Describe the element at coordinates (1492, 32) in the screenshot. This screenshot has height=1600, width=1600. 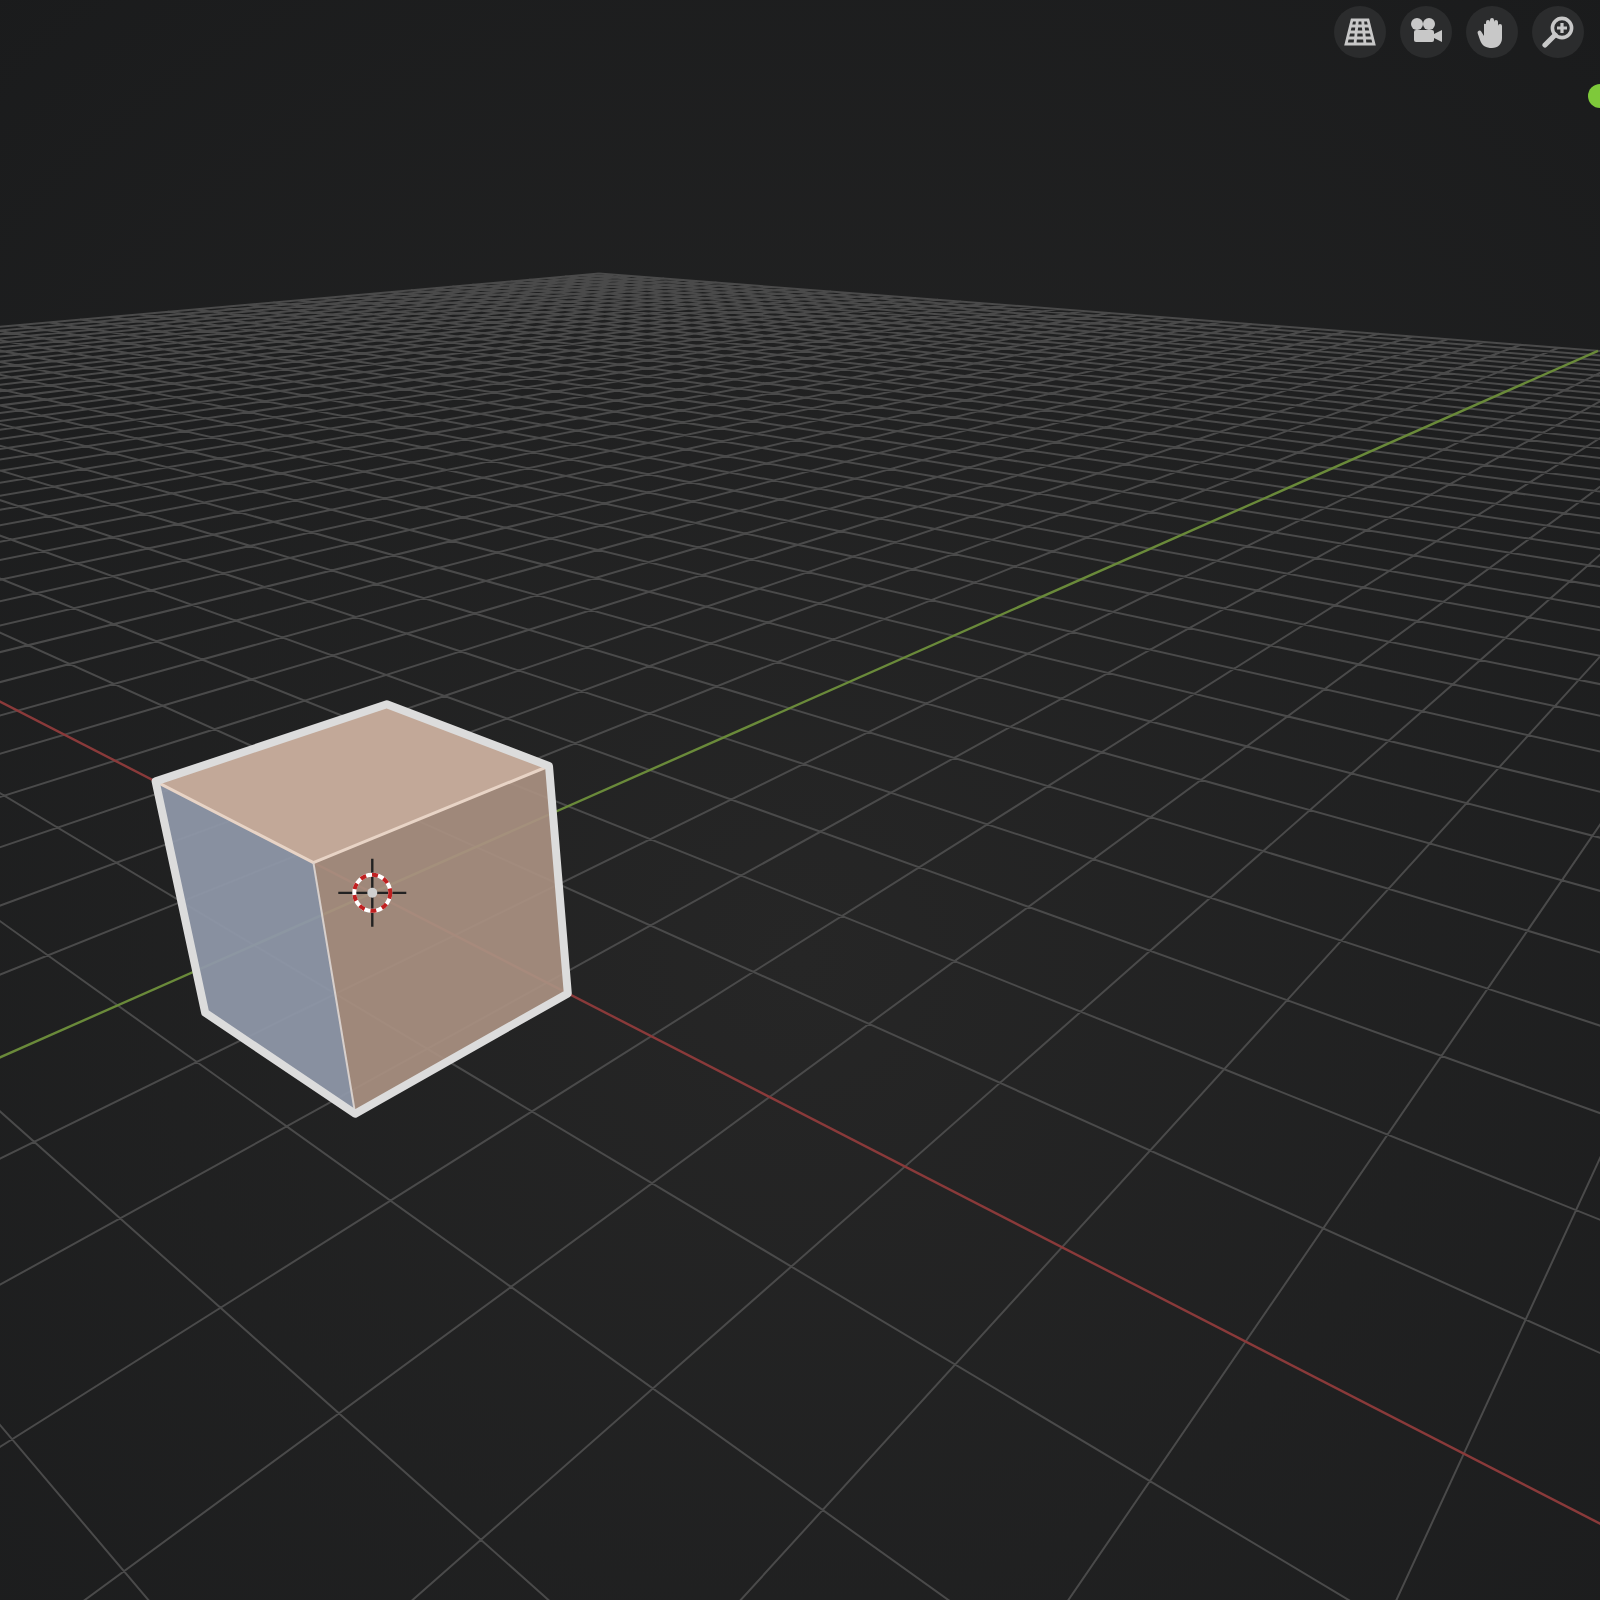
I see `hand-icon` at that location.